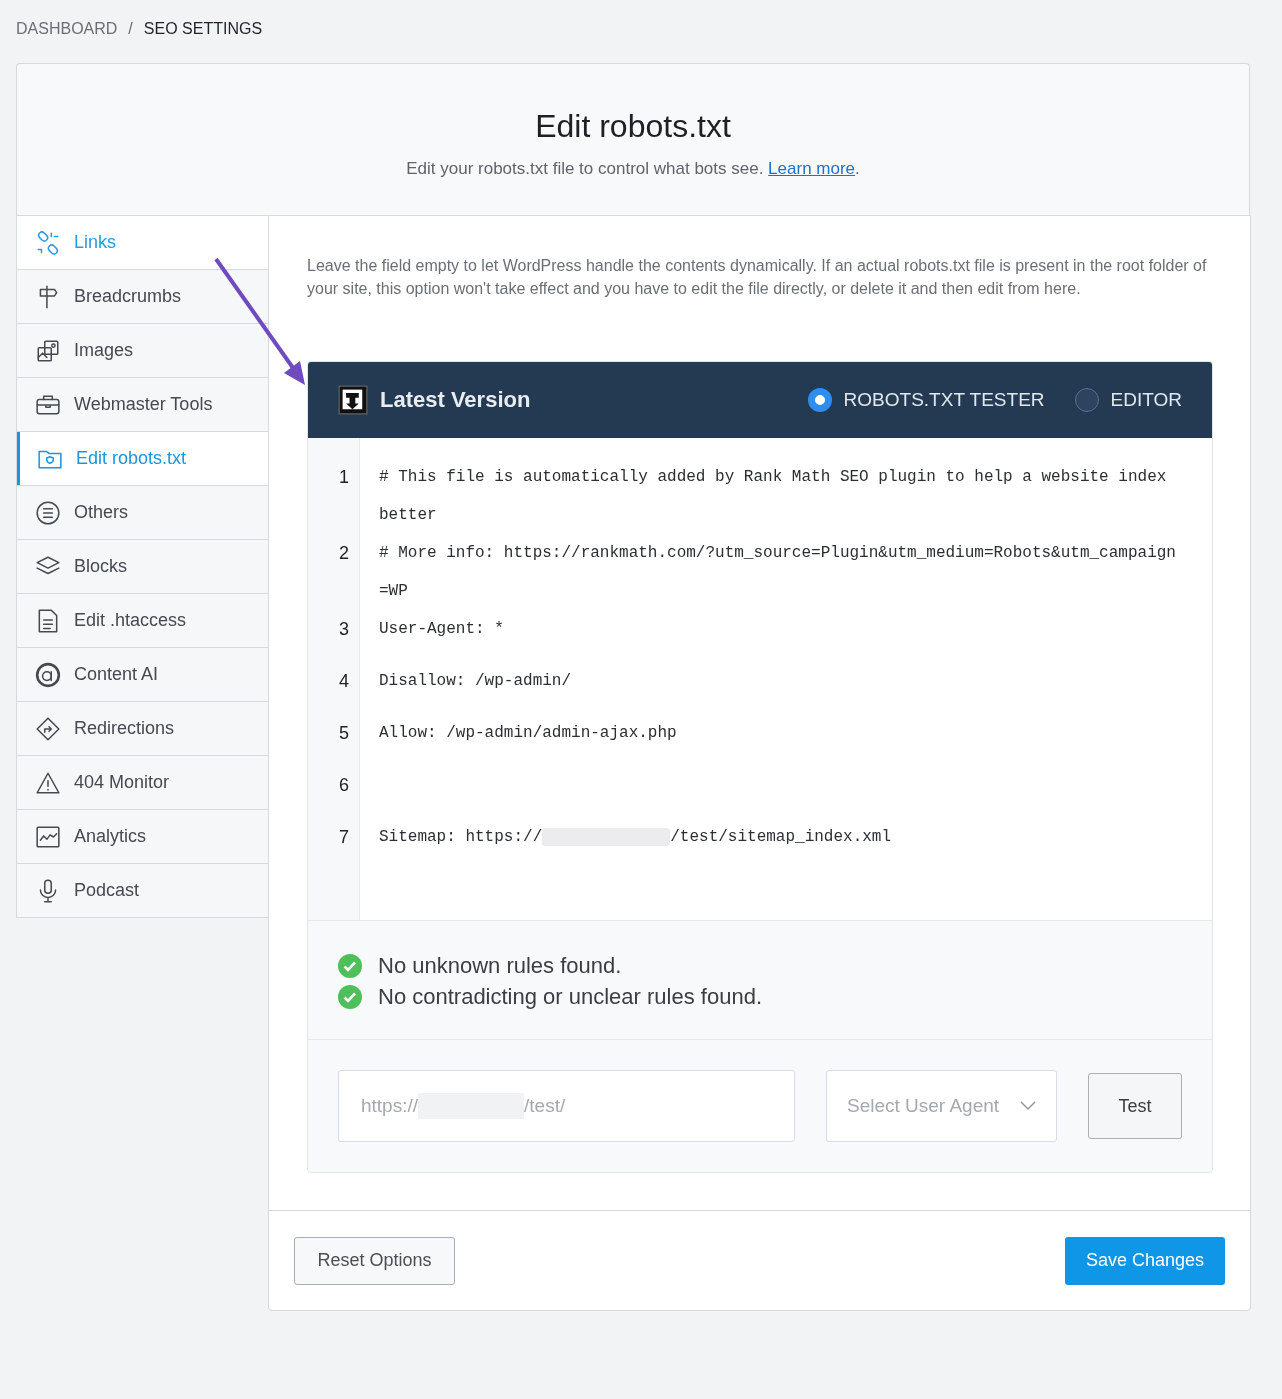  Describe the element at coordinates (1135, 1106) in the screenshot. I see `test-button: Test` at that location.